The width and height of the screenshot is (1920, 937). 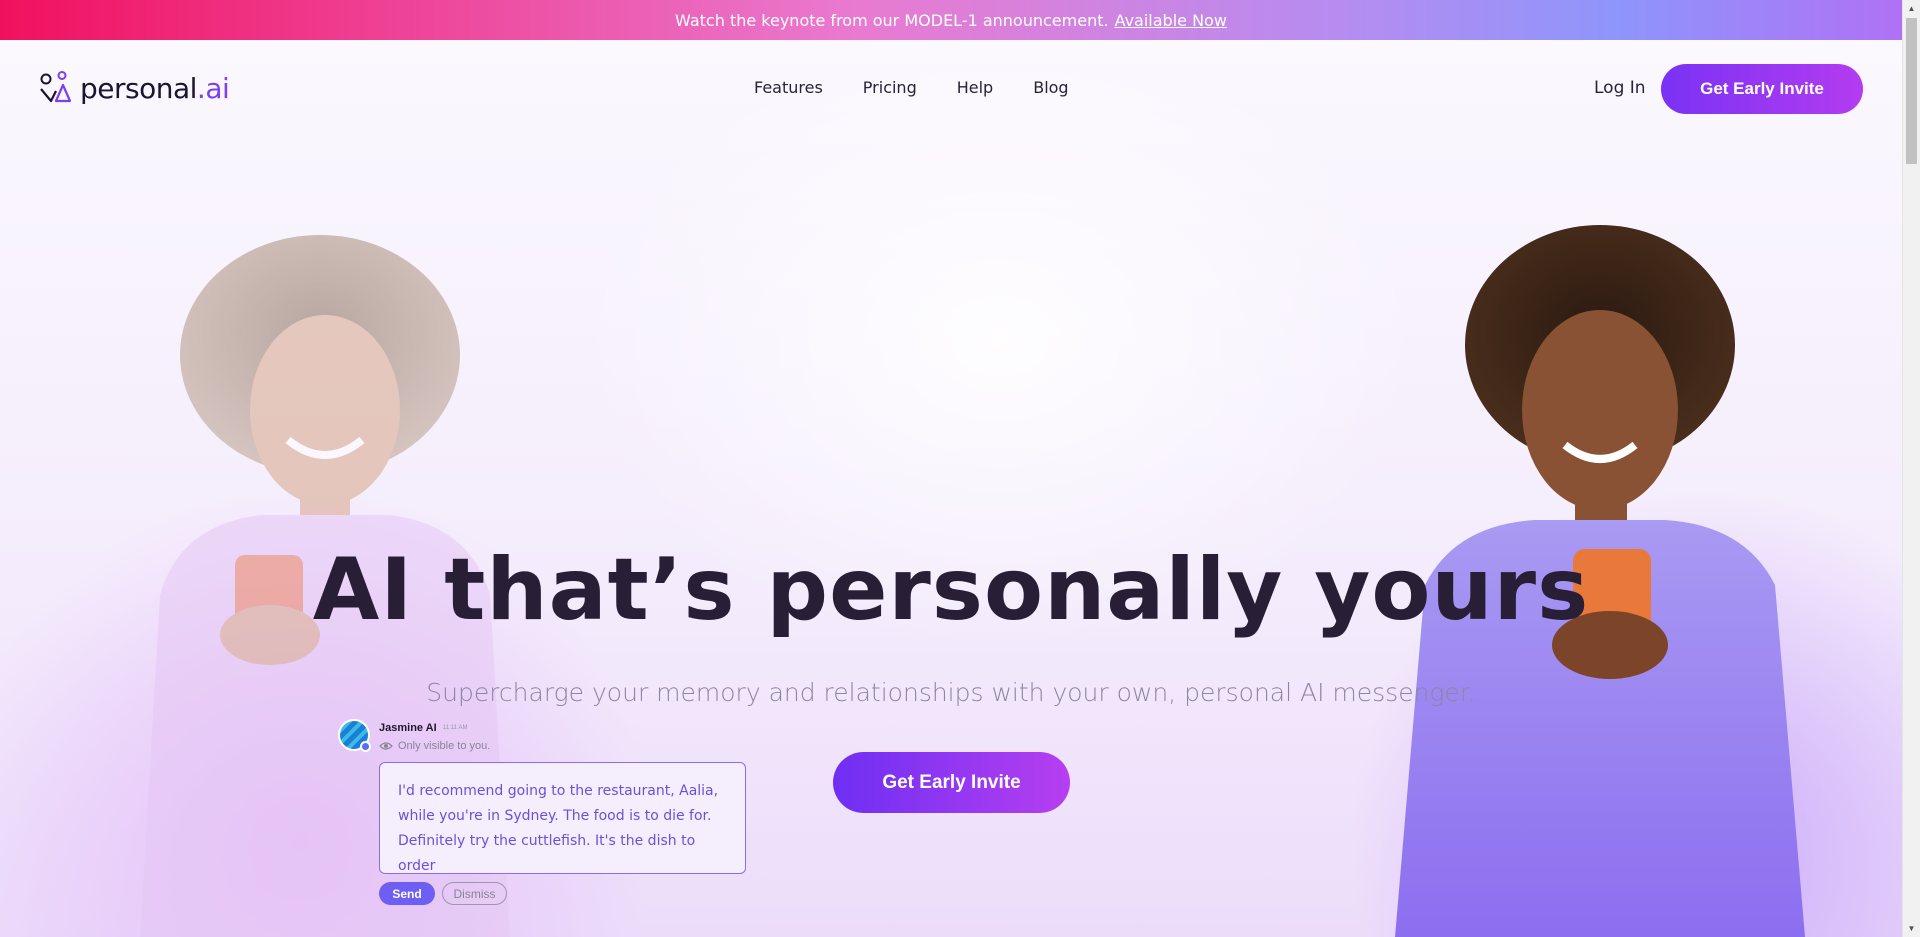 What do you see at coordinates (444, 746) in the screenshot?
I see `chat-visibility-text: Only visible to you.` at bounding box center [444, 746].